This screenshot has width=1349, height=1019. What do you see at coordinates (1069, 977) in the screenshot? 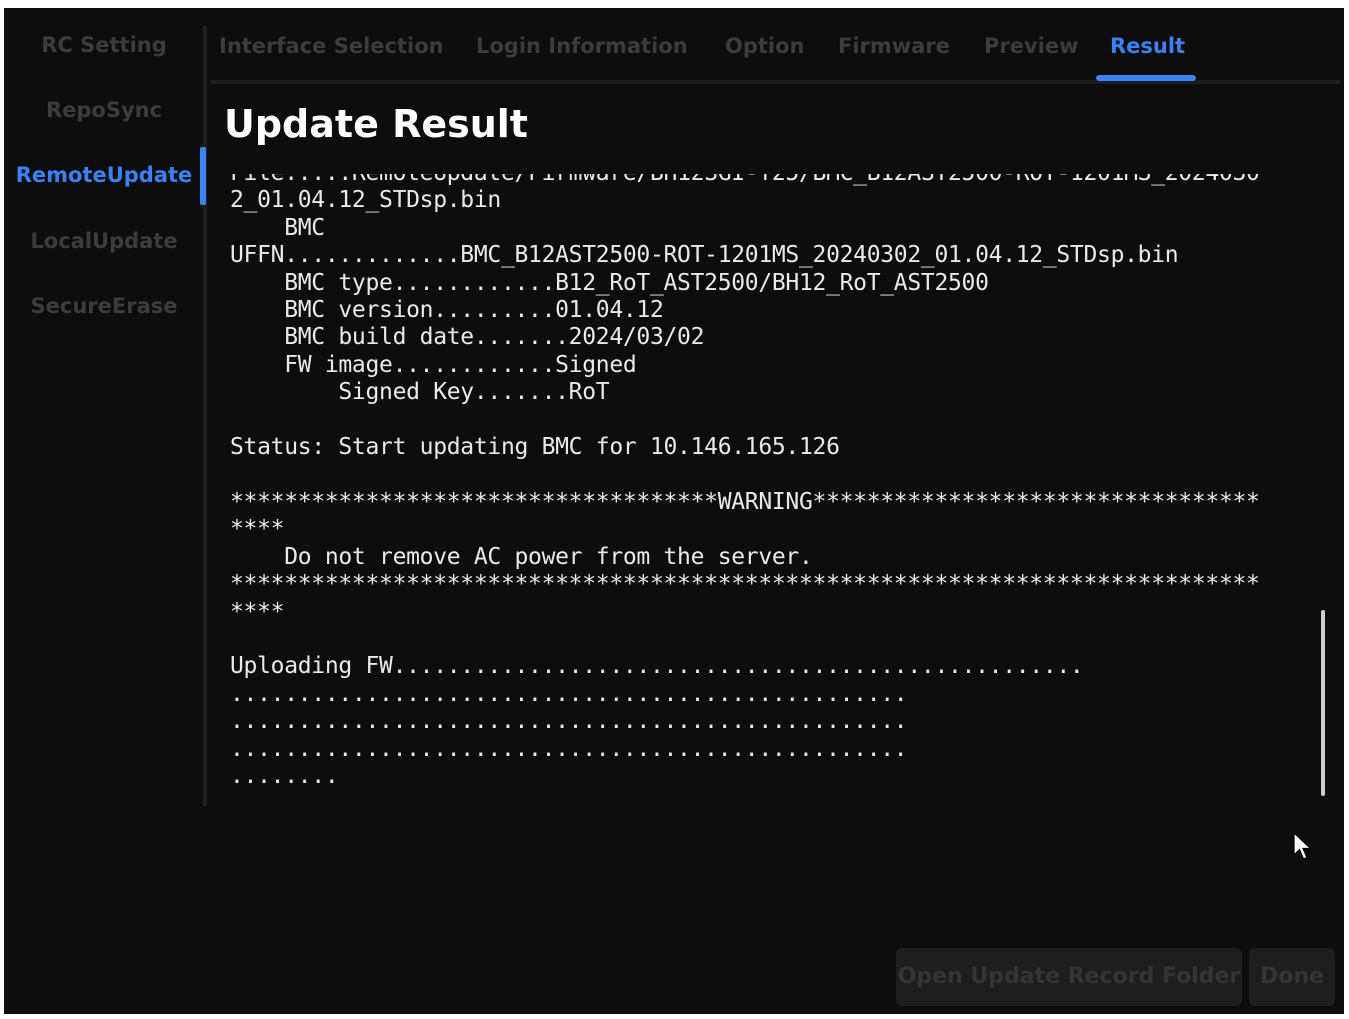
I see `open-update-record-folder-button: Open Update Record Folder` at bounding box center [1069, 977].